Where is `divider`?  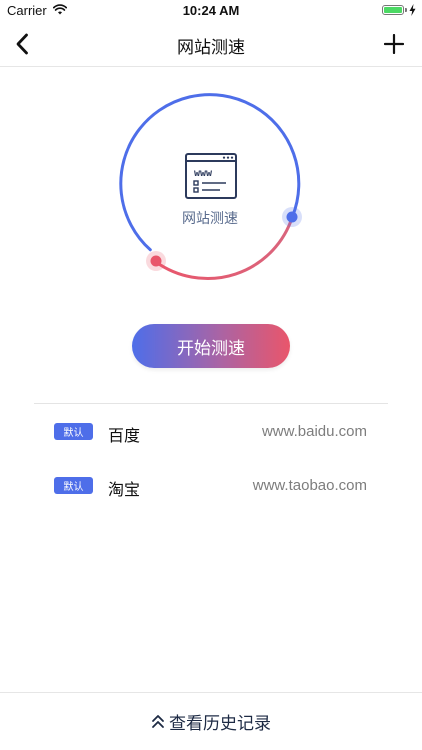 divider is located at coordinates (211, 403).